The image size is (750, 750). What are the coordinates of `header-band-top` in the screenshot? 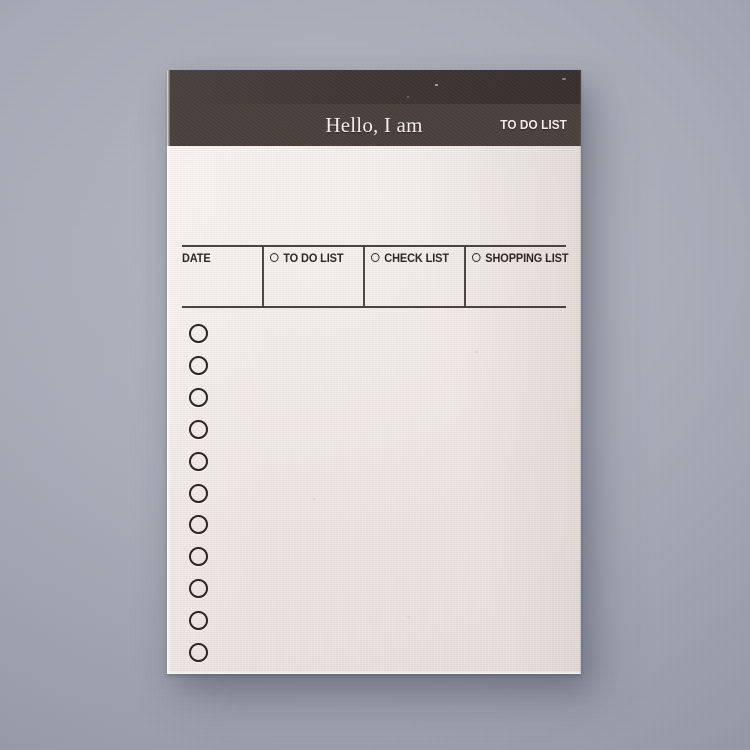 It's located at (374, 87).